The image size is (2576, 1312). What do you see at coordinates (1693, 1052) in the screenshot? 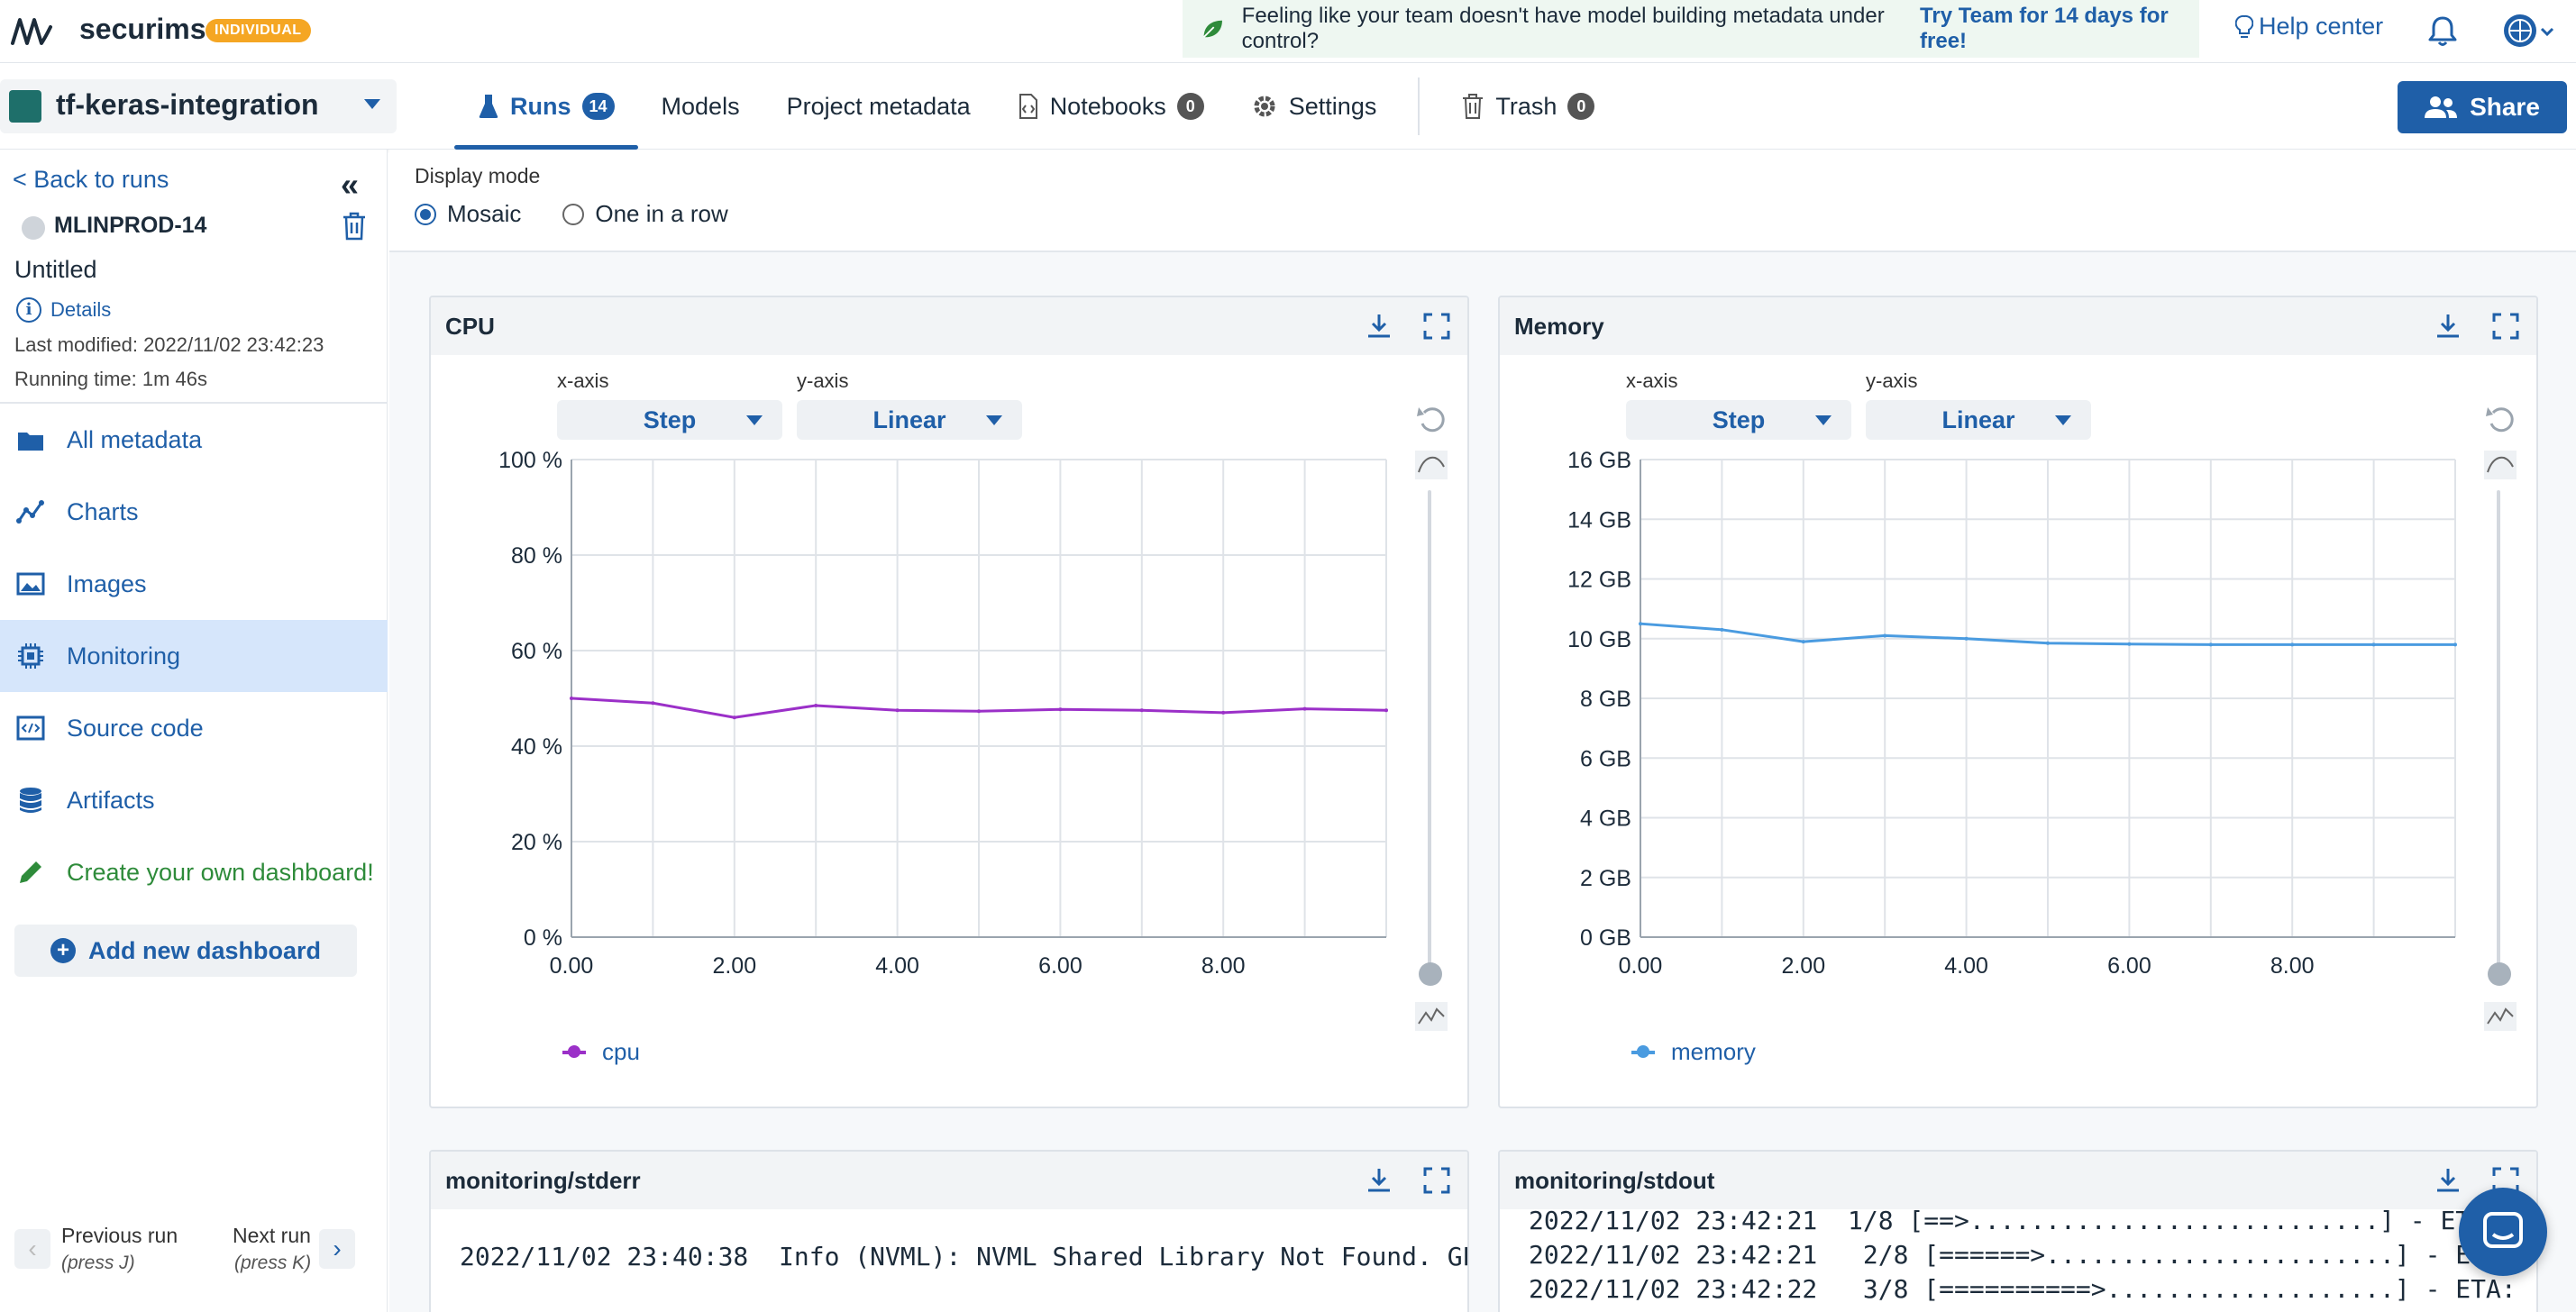
I see `chart-legend: memory` at bounding box center [1693, 1052].